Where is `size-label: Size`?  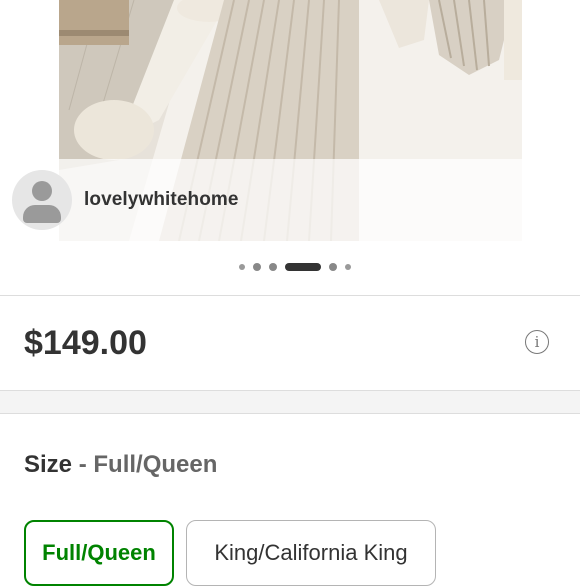 size-label: Size is located at coordinates (48, 464).